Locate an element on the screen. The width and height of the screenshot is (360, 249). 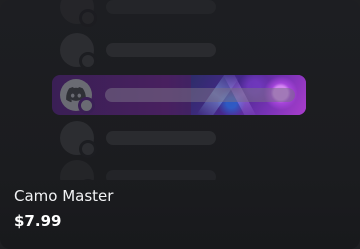
item-name: Camo Master is located at coordinates (64, 196).